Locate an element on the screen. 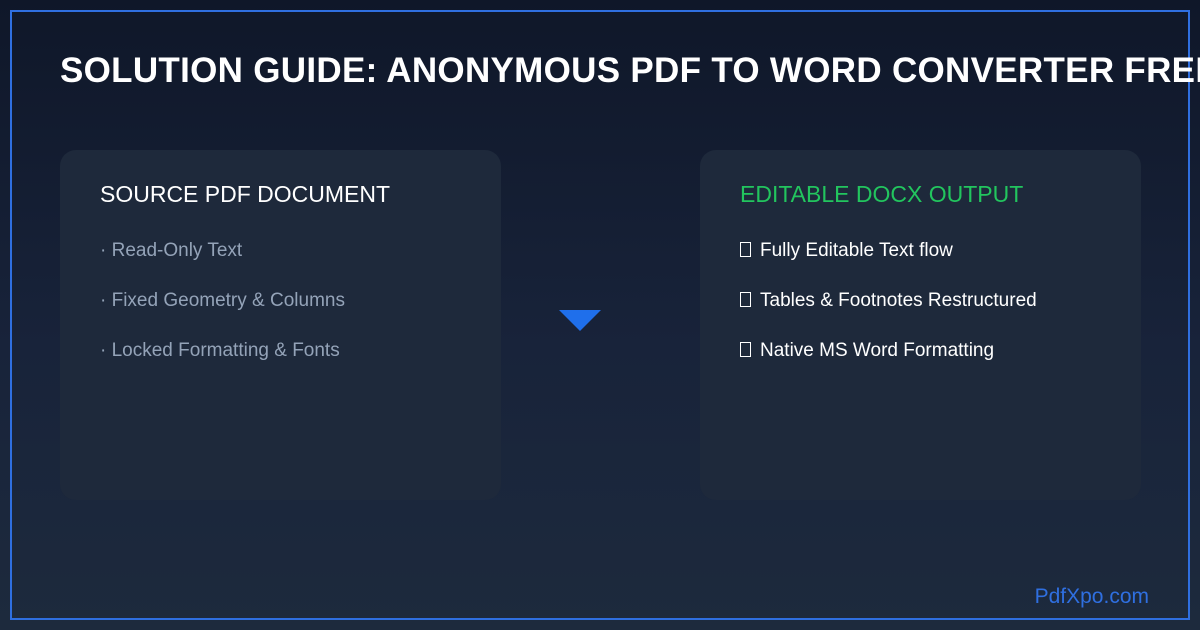  source-feature-item: · Fixed Geometry & Columns is located at coordinates (222, 314).